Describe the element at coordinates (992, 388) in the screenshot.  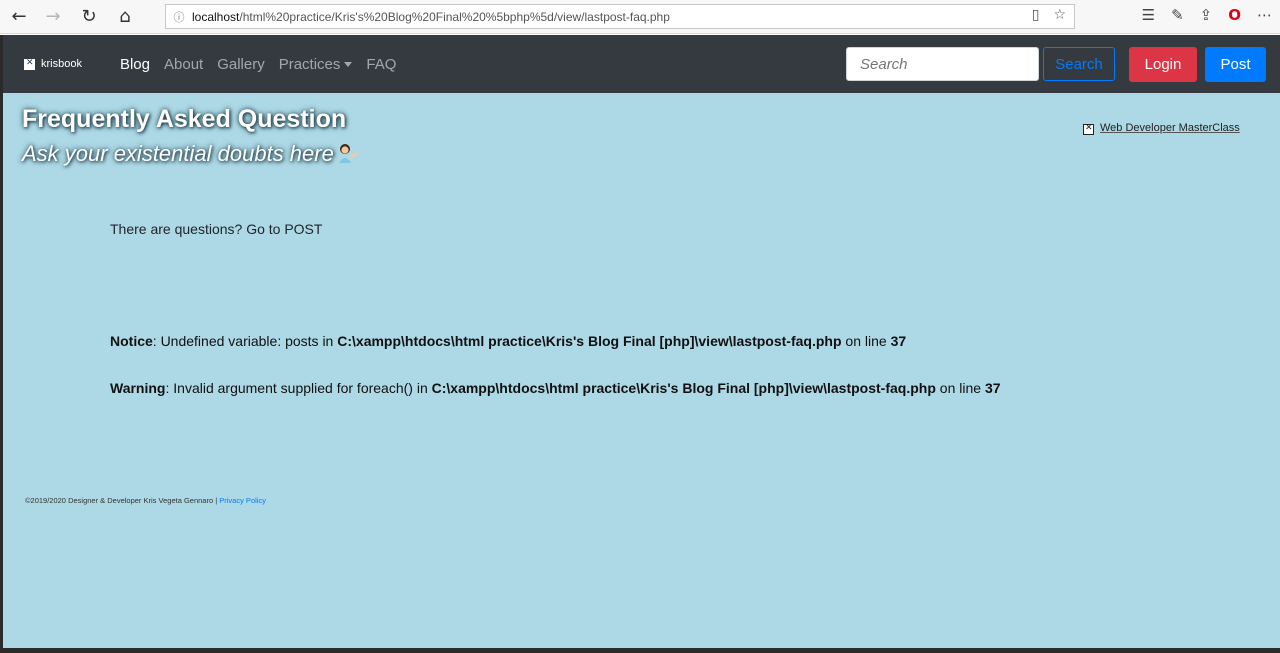
I see `warning-line: 37` at that location.